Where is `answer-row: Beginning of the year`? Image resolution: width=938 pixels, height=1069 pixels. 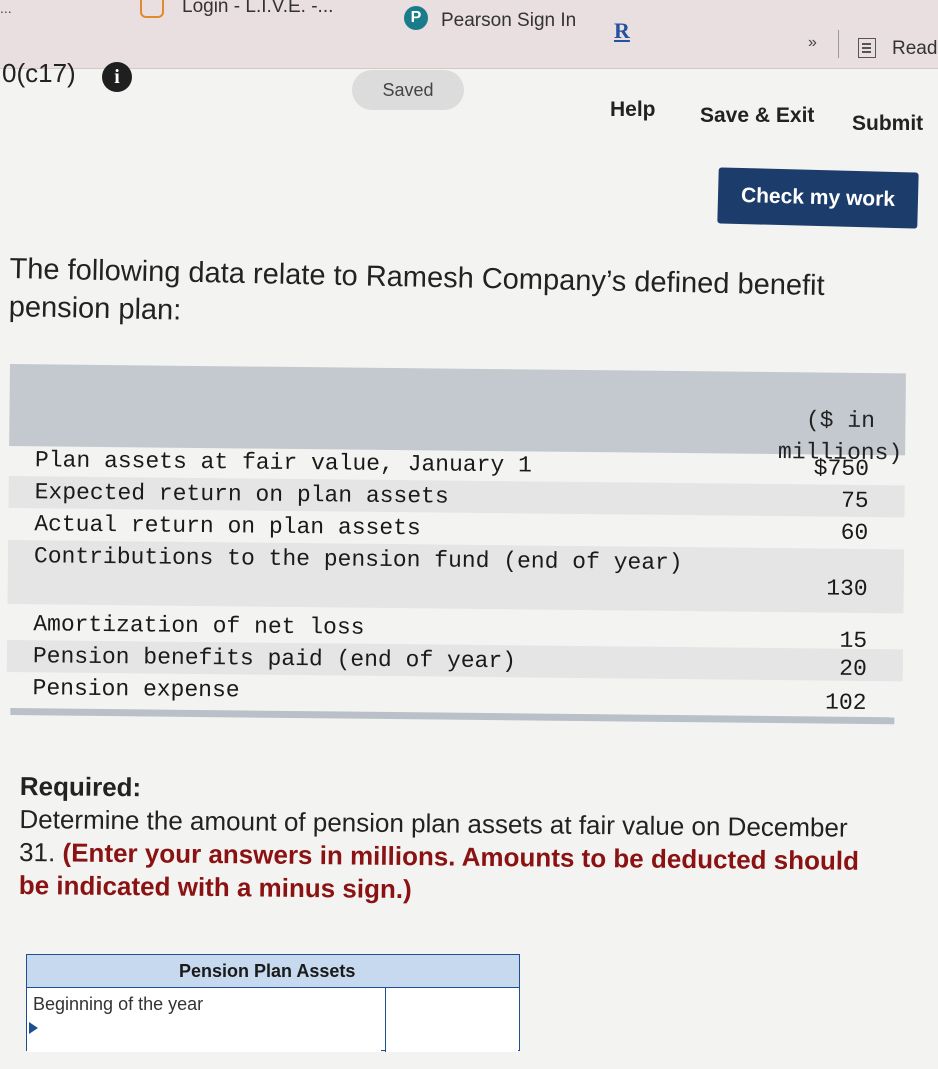 answer-row: Beginning of the year is located at coordinates (273, 1004).